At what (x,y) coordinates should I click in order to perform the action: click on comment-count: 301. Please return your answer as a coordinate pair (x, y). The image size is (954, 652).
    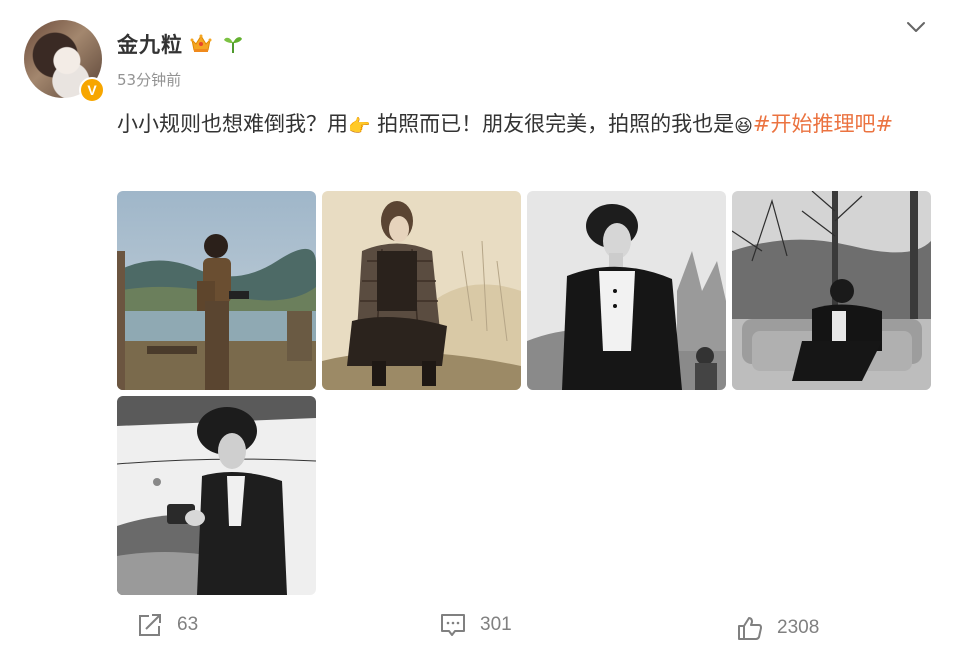
    Looking at the image, I should click on (496, 624).